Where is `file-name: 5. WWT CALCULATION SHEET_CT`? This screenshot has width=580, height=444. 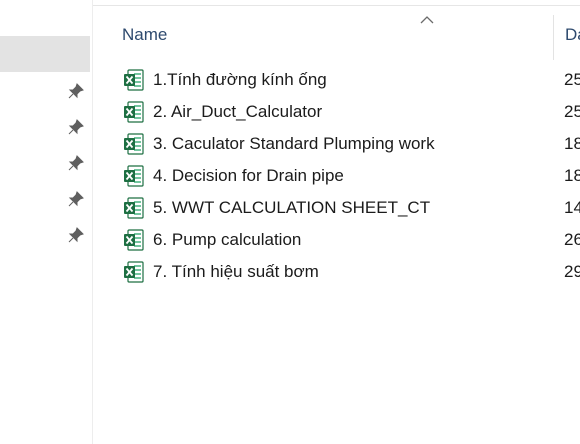
file-name: 5. WWT CALCULATION SHEET_CT is located at coordinates (292, 207).